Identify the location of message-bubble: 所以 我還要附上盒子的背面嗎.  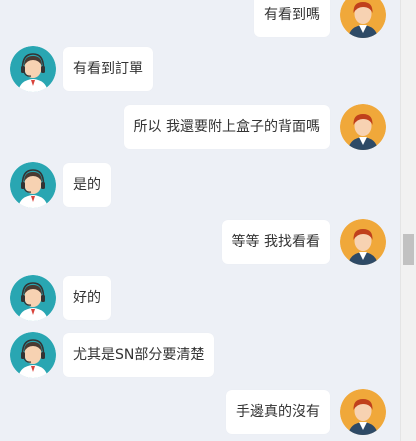
(226, 127).